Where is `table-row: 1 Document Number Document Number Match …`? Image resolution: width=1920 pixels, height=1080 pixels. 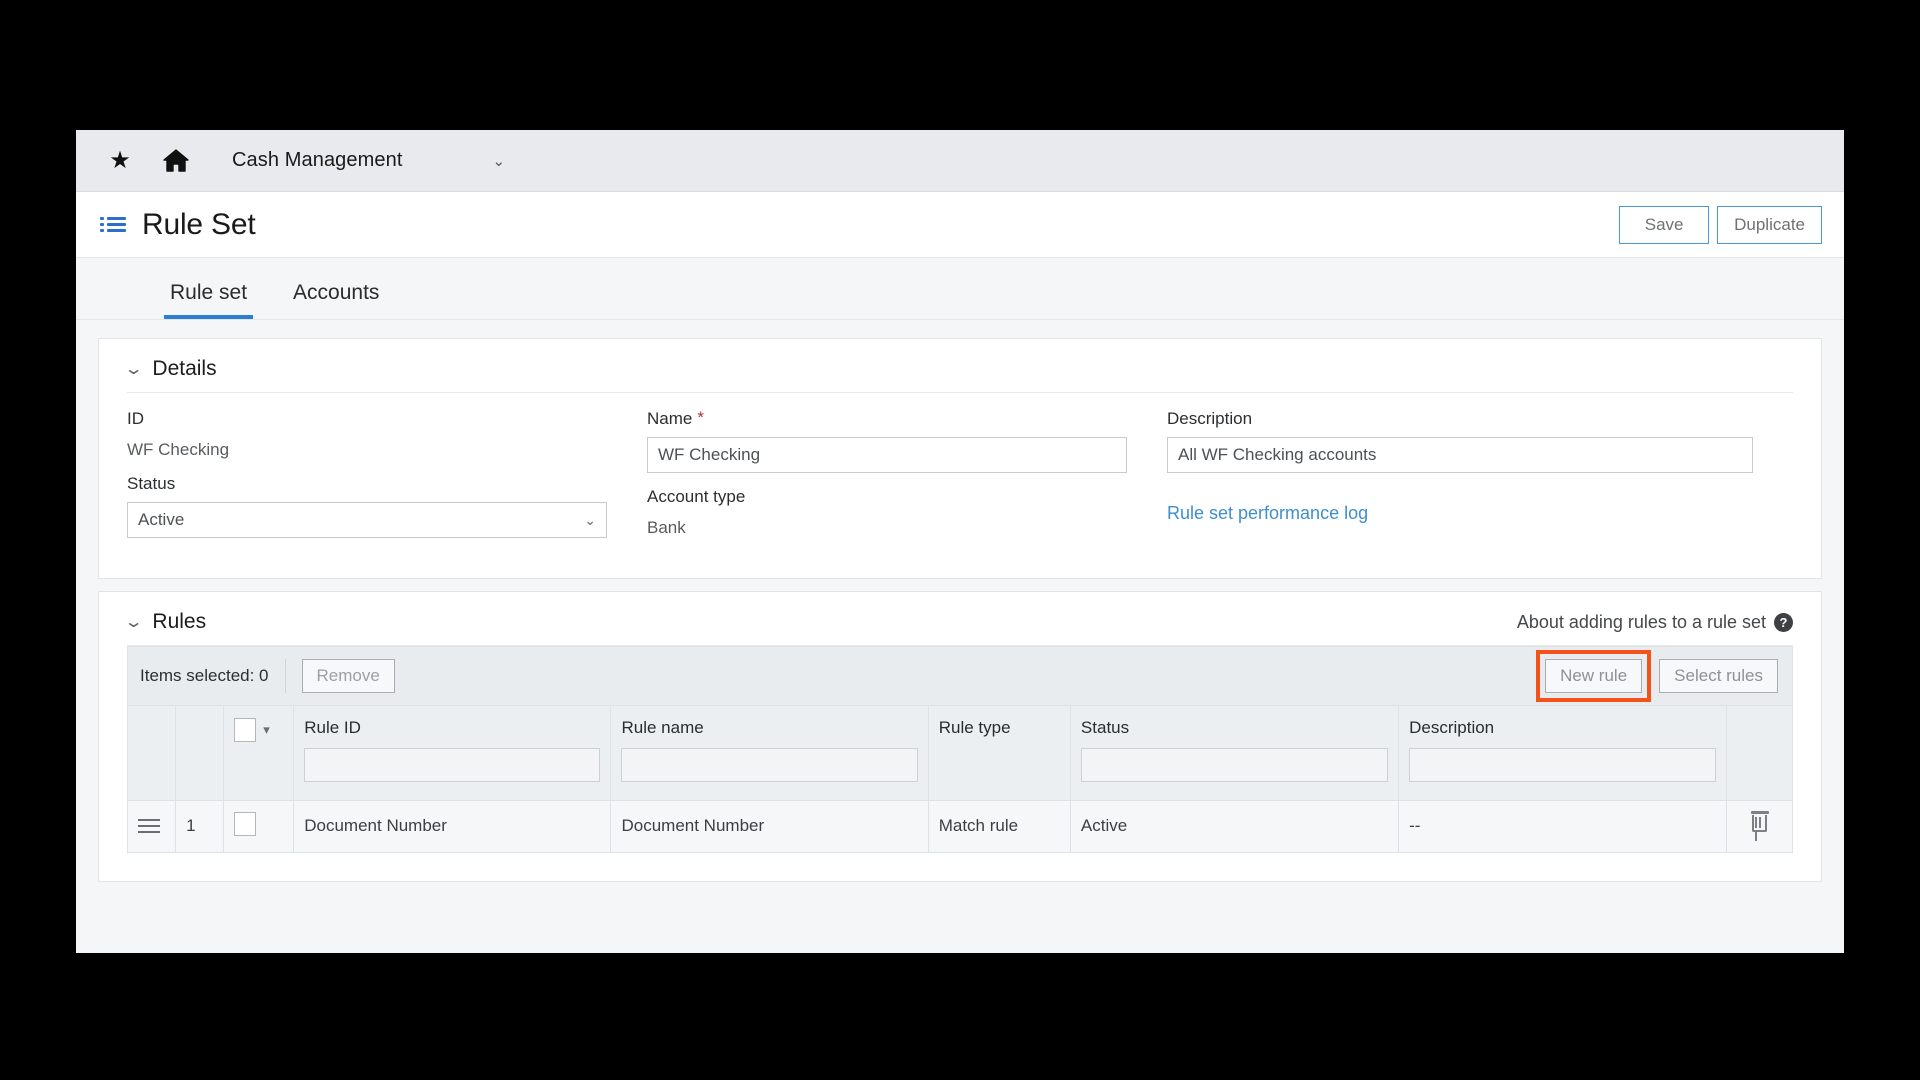
table-row: 1 Document Number Document Number Match … is located at coordinates (959, 826).